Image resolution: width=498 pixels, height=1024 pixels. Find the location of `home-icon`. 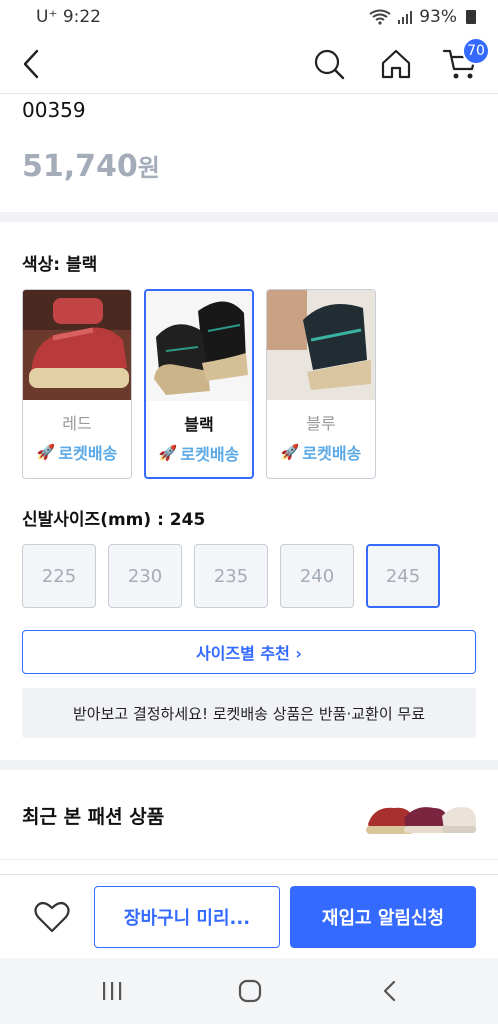

home-icon is located at coordinates (396, 64).